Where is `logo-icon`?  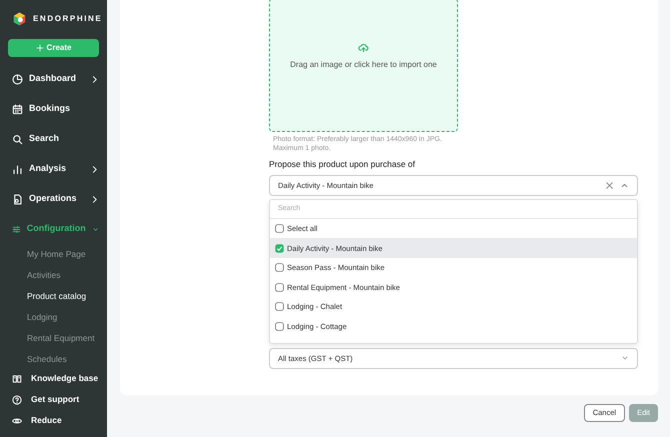
logo-icon is located at coordinates (19, 19).